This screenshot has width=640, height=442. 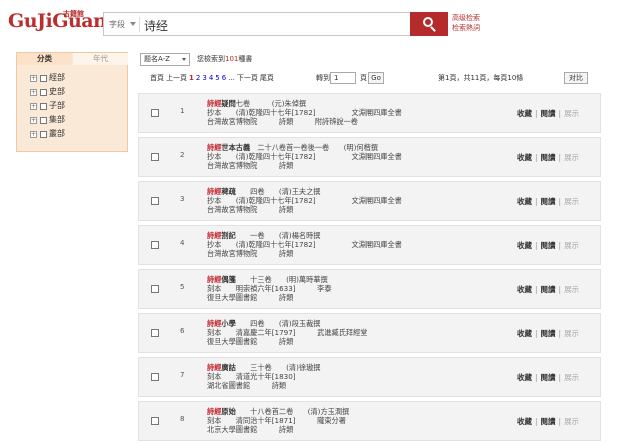 I want to click on page-link: 5, so click(x=217, y=78).